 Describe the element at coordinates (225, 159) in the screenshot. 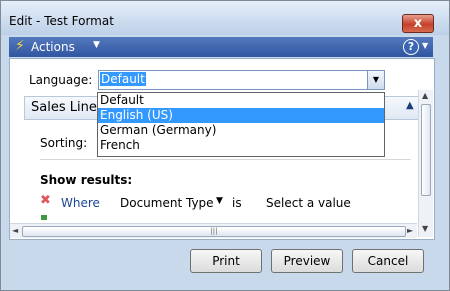

I see `separator` at that location.